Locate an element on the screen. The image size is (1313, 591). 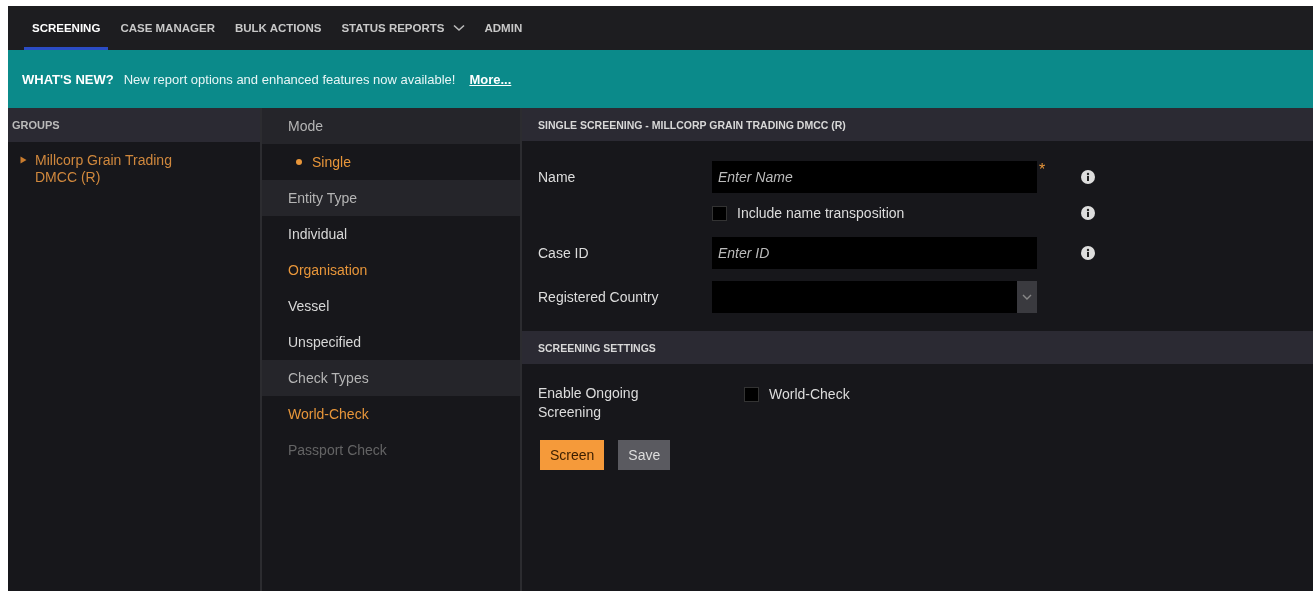
section-title: Check Types is located at coordinates (328, 378).